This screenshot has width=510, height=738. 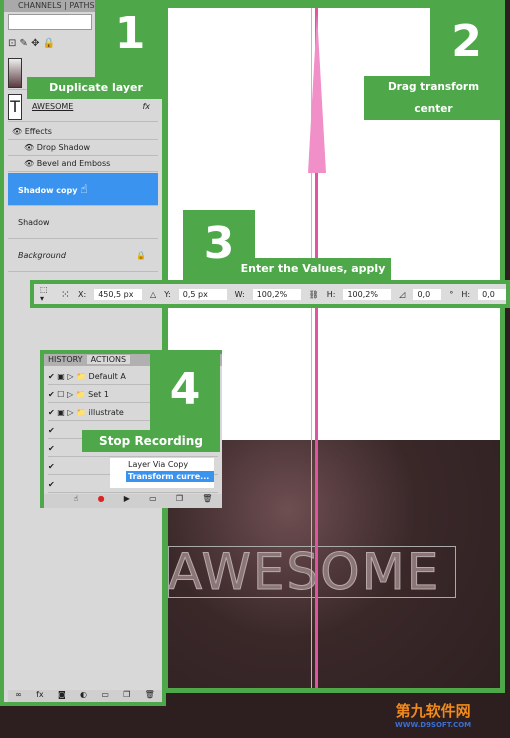 I want to click on step-2-label: Drag transform center, so click(x=433, y=98).